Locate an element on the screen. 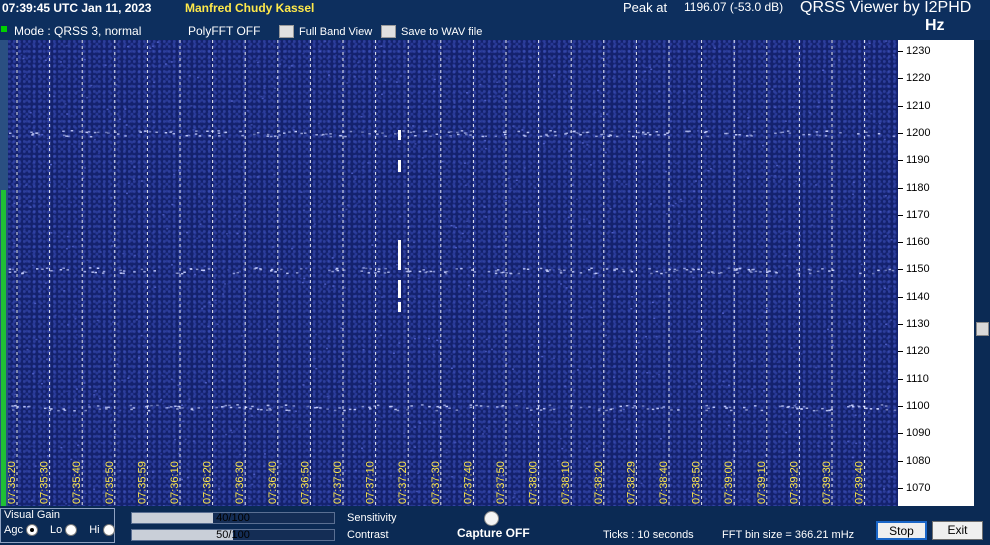 This screenshot has height=545, width=990. freq-tick-label: 1230 is located at coordinates (918, 51).